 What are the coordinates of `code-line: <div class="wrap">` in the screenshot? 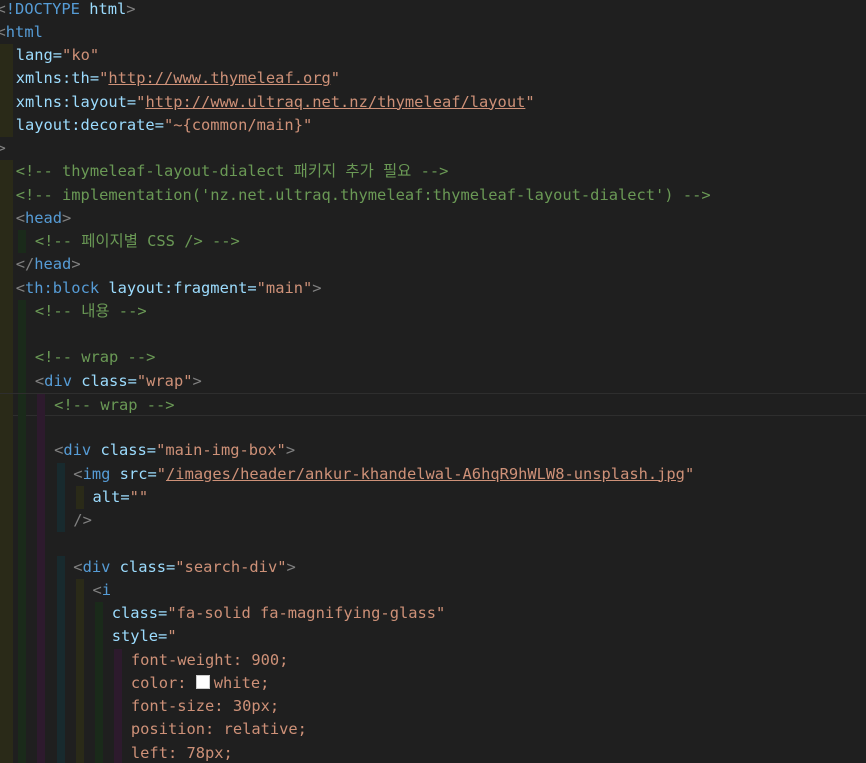 It's located at (433, 381).